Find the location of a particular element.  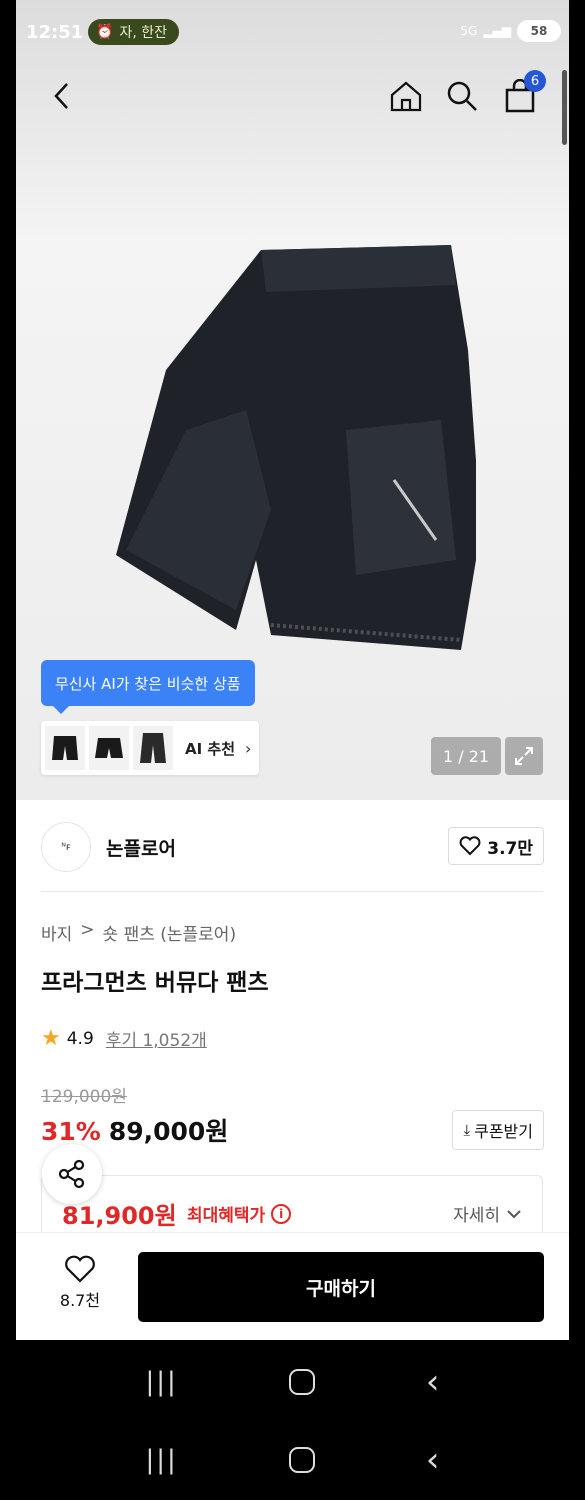

wishlist-button: 8.7천 is located at coordinates (80, 1283).